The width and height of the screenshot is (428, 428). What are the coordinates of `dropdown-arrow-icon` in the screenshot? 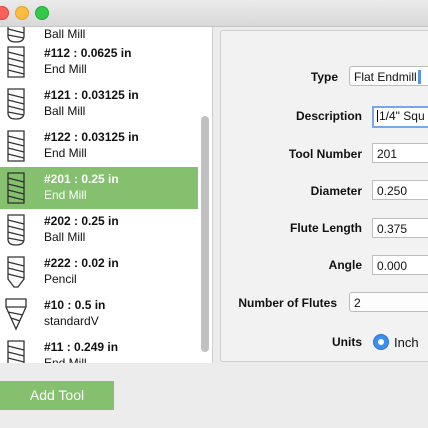 It's located at (419, 77).